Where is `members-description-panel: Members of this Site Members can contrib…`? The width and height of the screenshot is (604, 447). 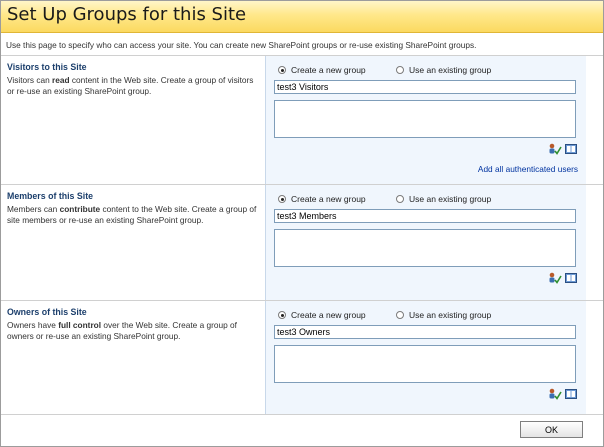 members-description-panel: Members of this Site Members can contrib… is located at coordinates (133, 242).